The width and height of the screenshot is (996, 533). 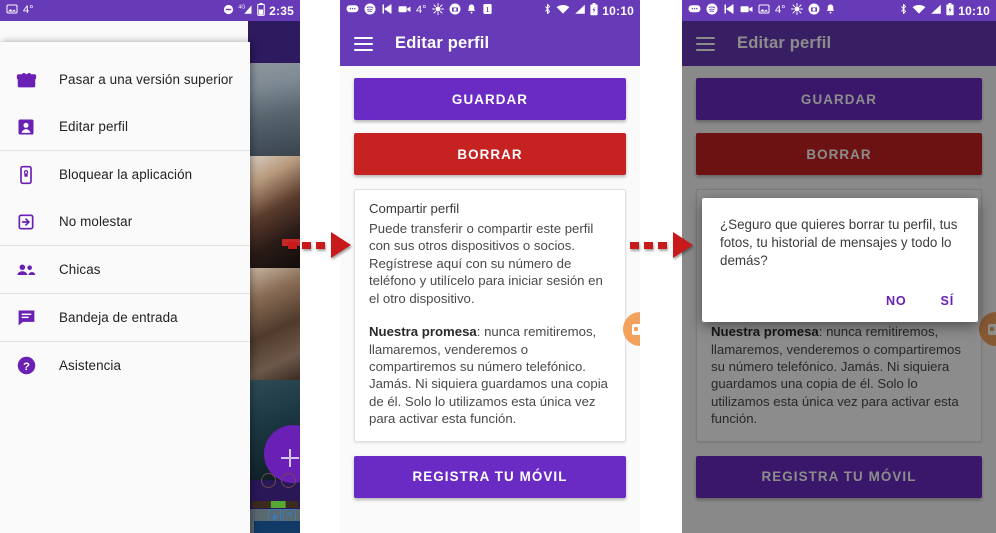 I want to click on ad-body, so click(x=277, y=527).